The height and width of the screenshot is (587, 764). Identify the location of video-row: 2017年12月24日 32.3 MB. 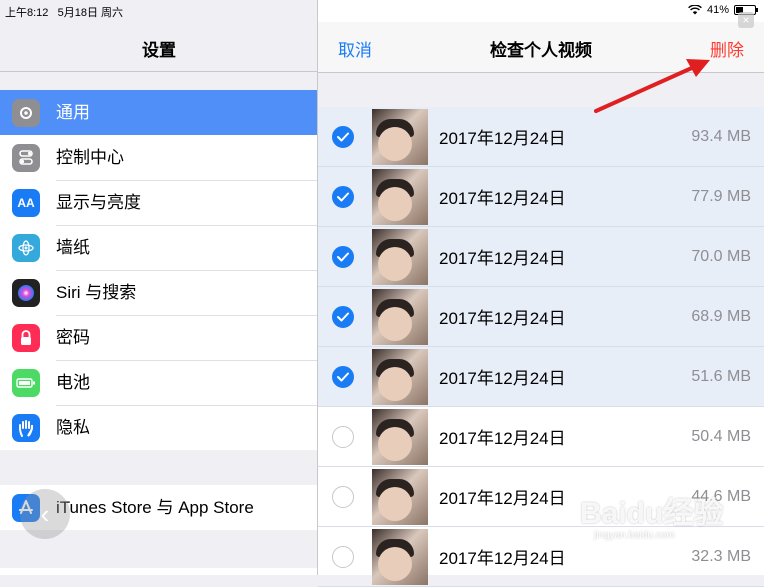
(541, 557).